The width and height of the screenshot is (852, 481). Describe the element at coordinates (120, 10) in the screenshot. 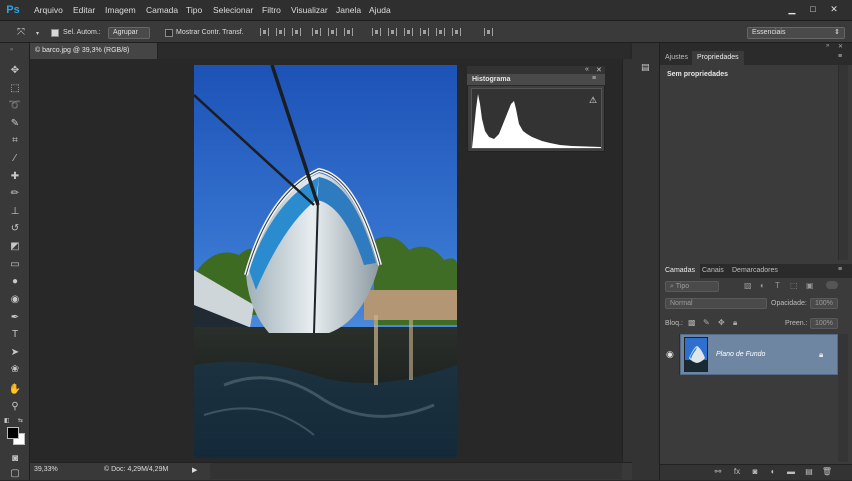

I see `menu-imagem: Imagem` at that location.